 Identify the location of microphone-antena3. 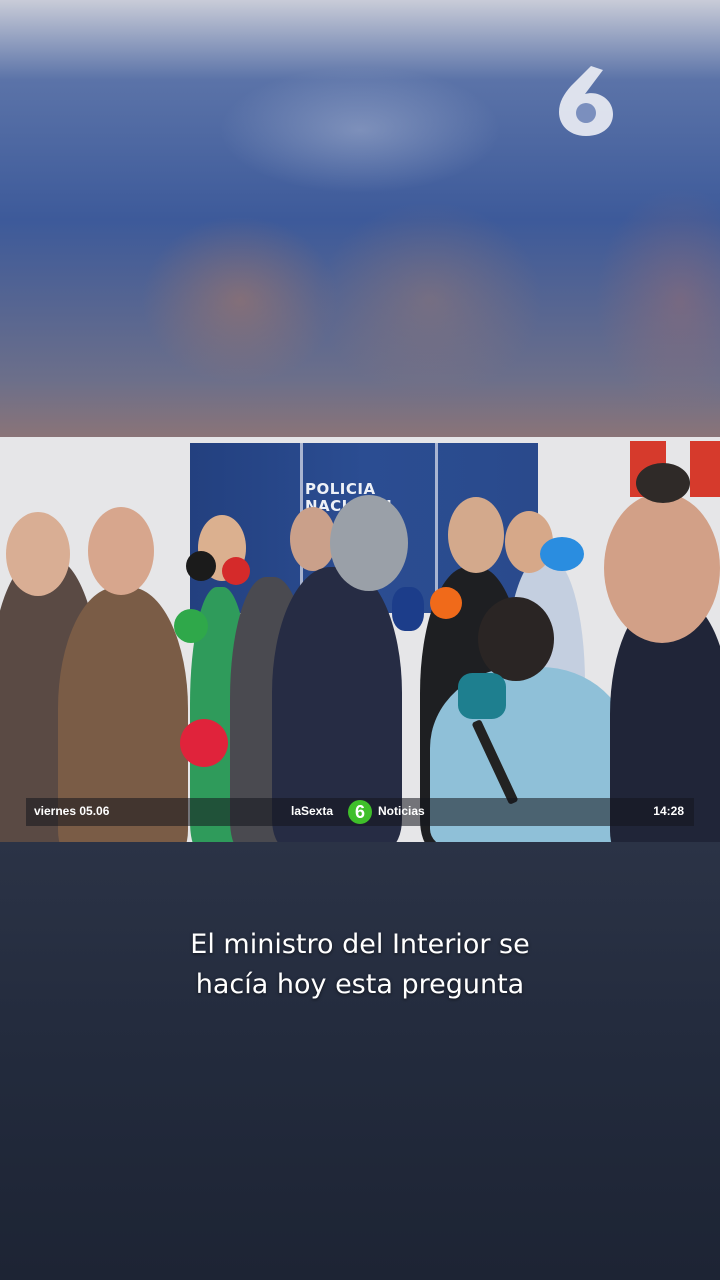
(446, 603).